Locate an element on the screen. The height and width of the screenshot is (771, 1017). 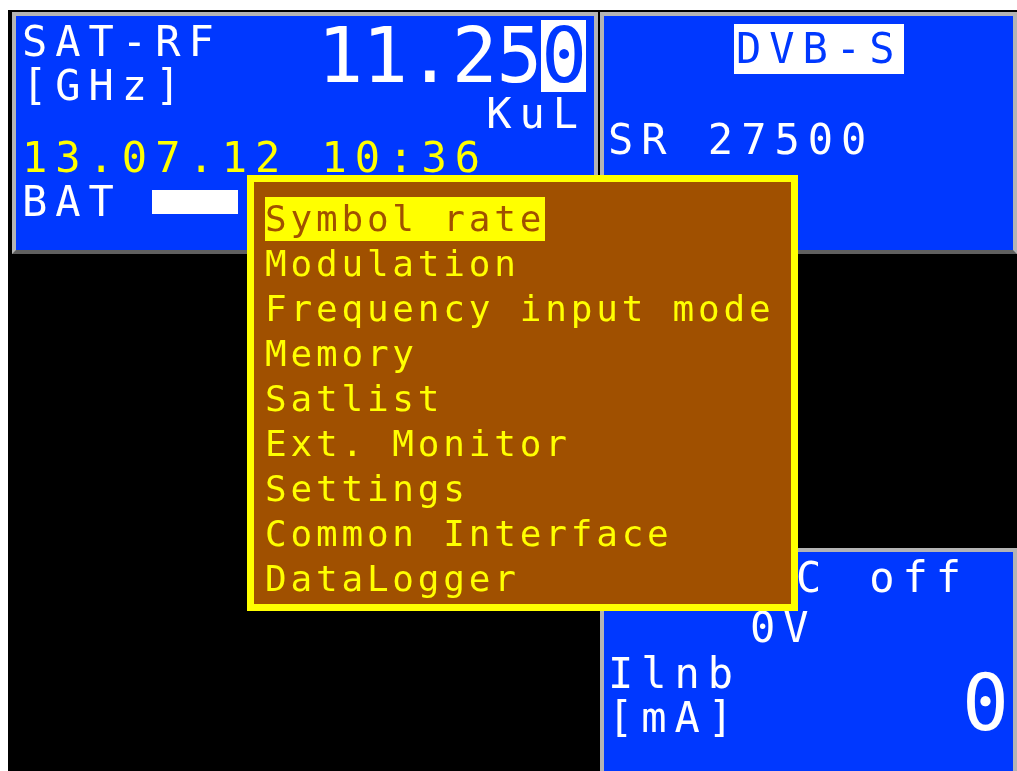
menu-item: Symbol rate is located at coordinates (405, 218).